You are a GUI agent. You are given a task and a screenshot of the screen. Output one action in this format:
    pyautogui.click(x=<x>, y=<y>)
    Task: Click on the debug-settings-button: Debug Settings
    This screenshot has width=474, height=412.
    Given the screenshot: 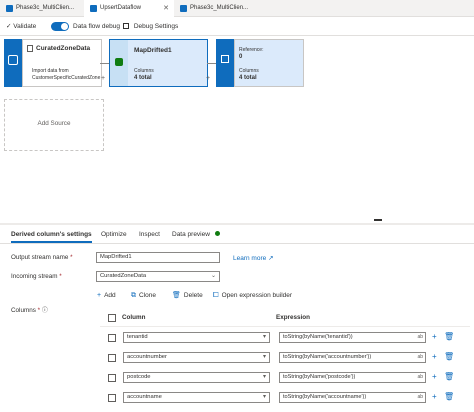 What is the action you would take?
    pyautogui.click(x=150, y=27)
    